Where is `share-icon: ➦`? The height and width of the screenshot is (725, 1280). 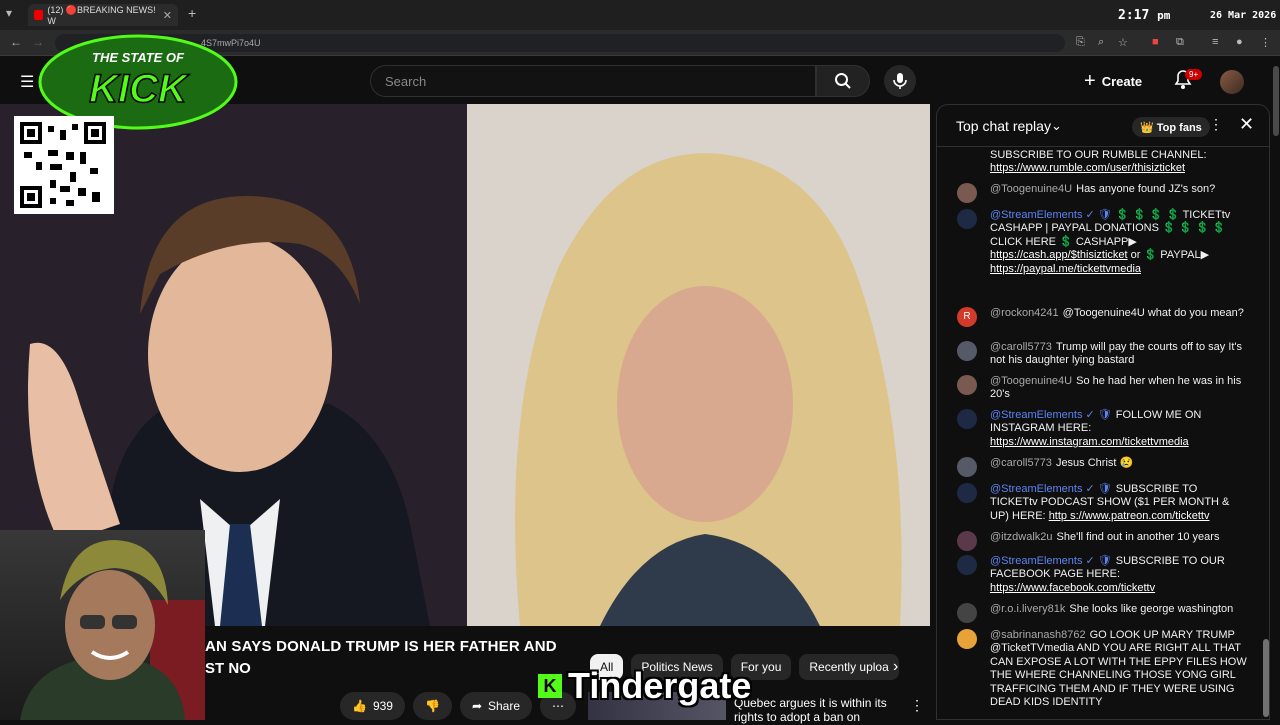
share-icon: ➦ is located at coordinates (476, 706).